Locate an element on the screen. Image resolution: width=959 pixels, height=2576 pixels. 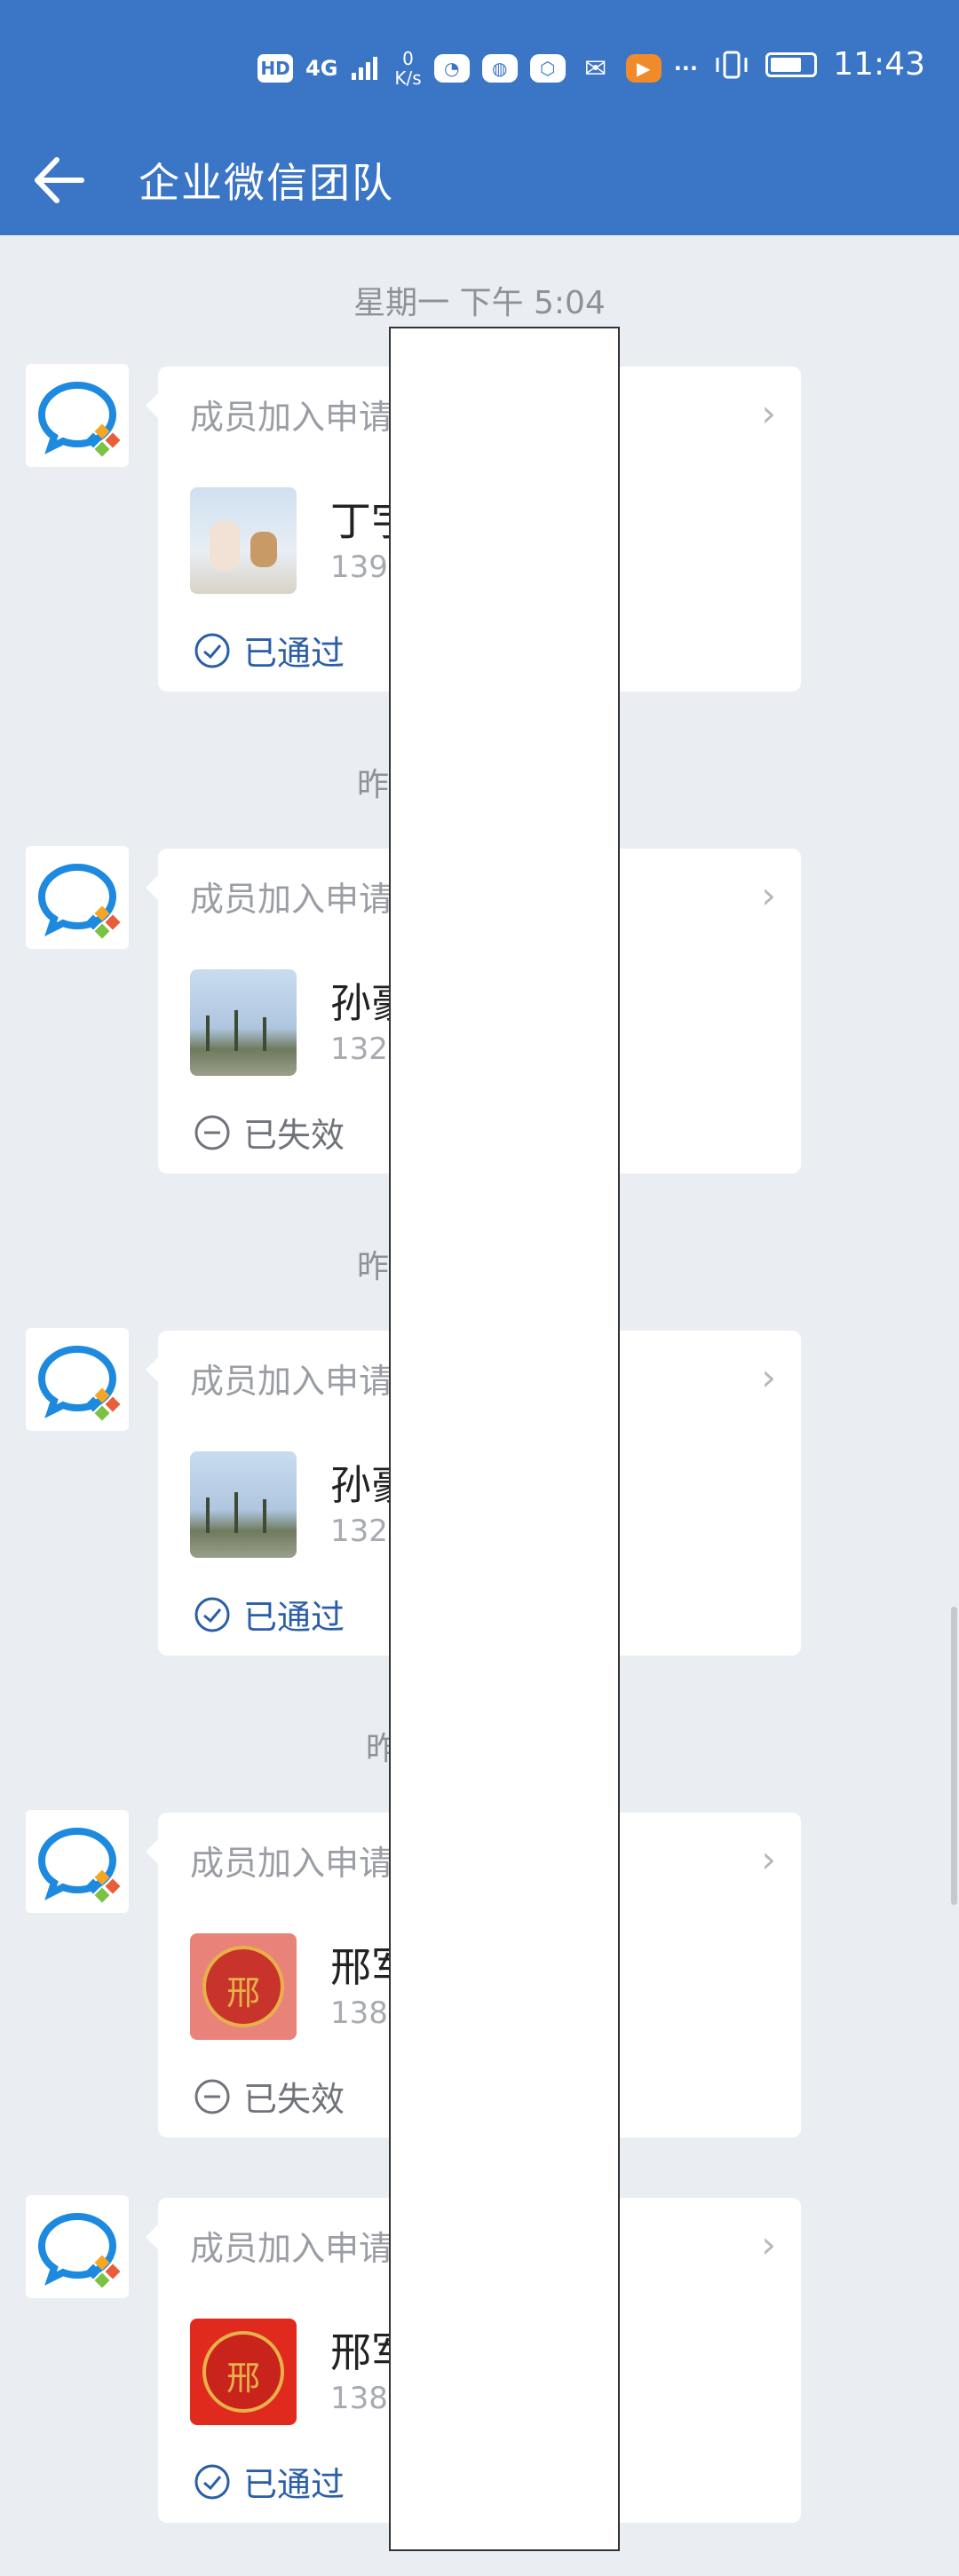
network-speed: 0 K/s is located at coordinates (407, 68).